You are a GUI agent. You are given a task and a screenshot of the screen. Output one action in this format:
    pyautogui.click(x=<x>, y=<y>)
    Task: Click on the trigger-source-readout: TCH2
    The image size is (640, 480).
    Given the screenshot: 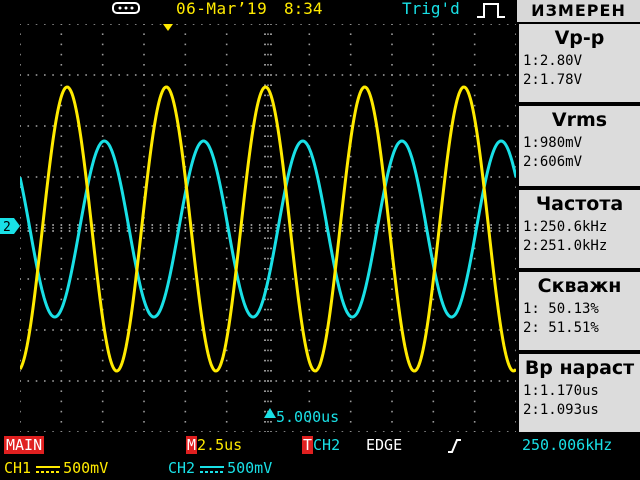 What is the action you would take?
    pyautogui.click(x=321, y=445)
    